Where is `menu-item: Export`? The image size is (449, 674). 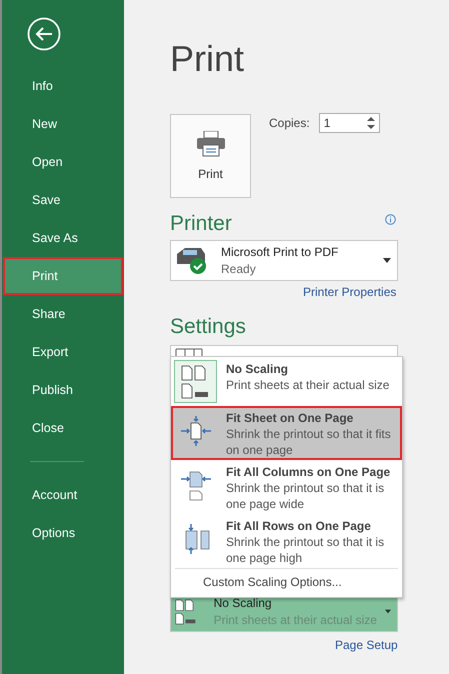 menu-item: Export is located at coordinates (63, 352).